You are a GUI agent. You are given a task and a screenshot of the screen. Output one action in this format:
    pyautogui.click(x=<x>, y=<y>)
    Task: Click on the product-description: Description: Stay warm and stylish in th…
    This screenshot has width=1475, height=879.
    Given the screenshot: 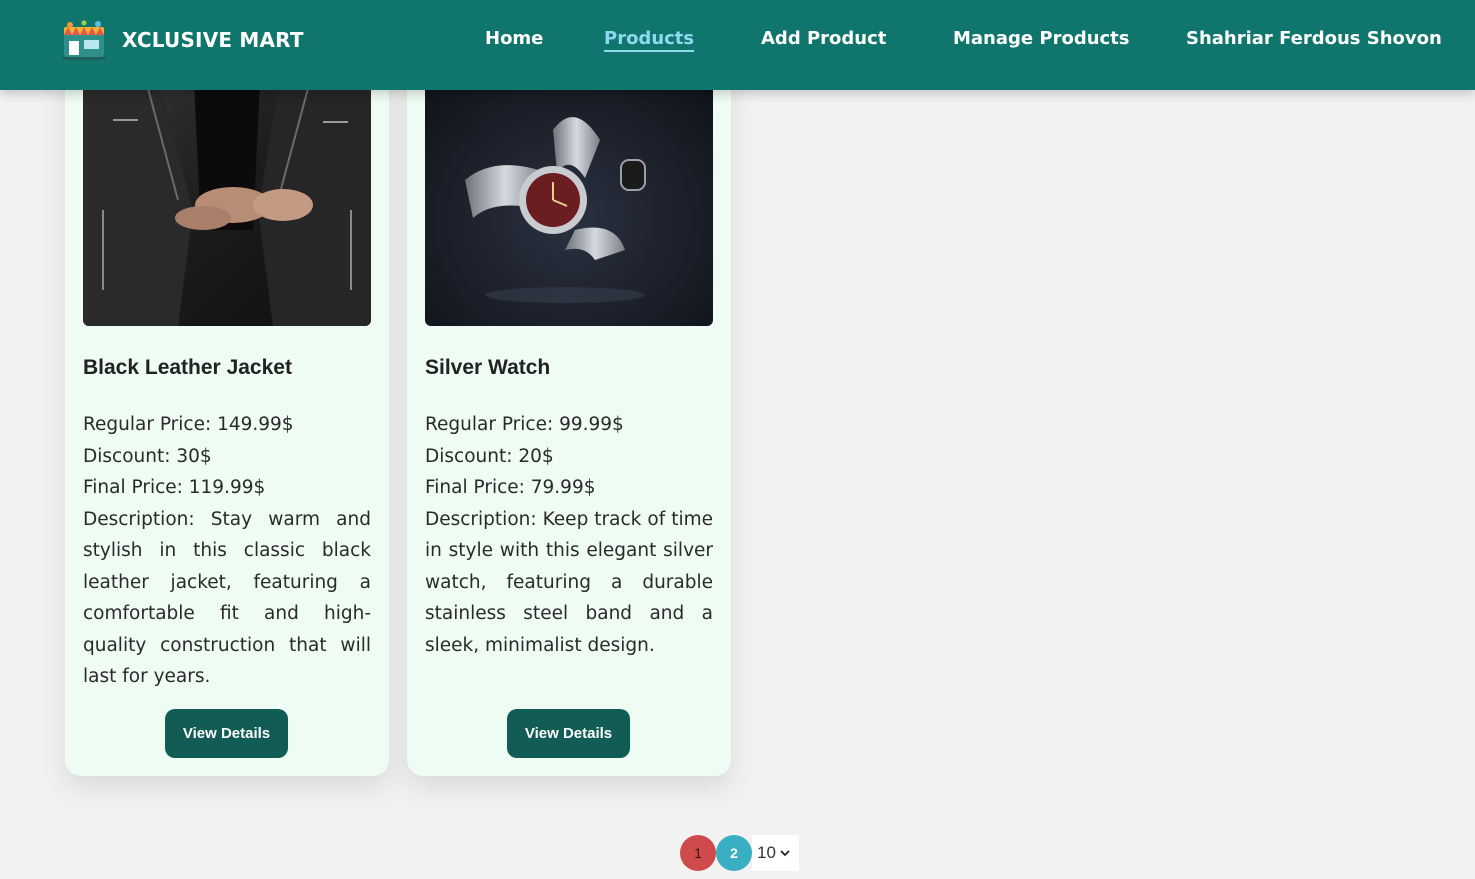 What is the action you would take?
    pyautogui.click(x=227, y=598)
    